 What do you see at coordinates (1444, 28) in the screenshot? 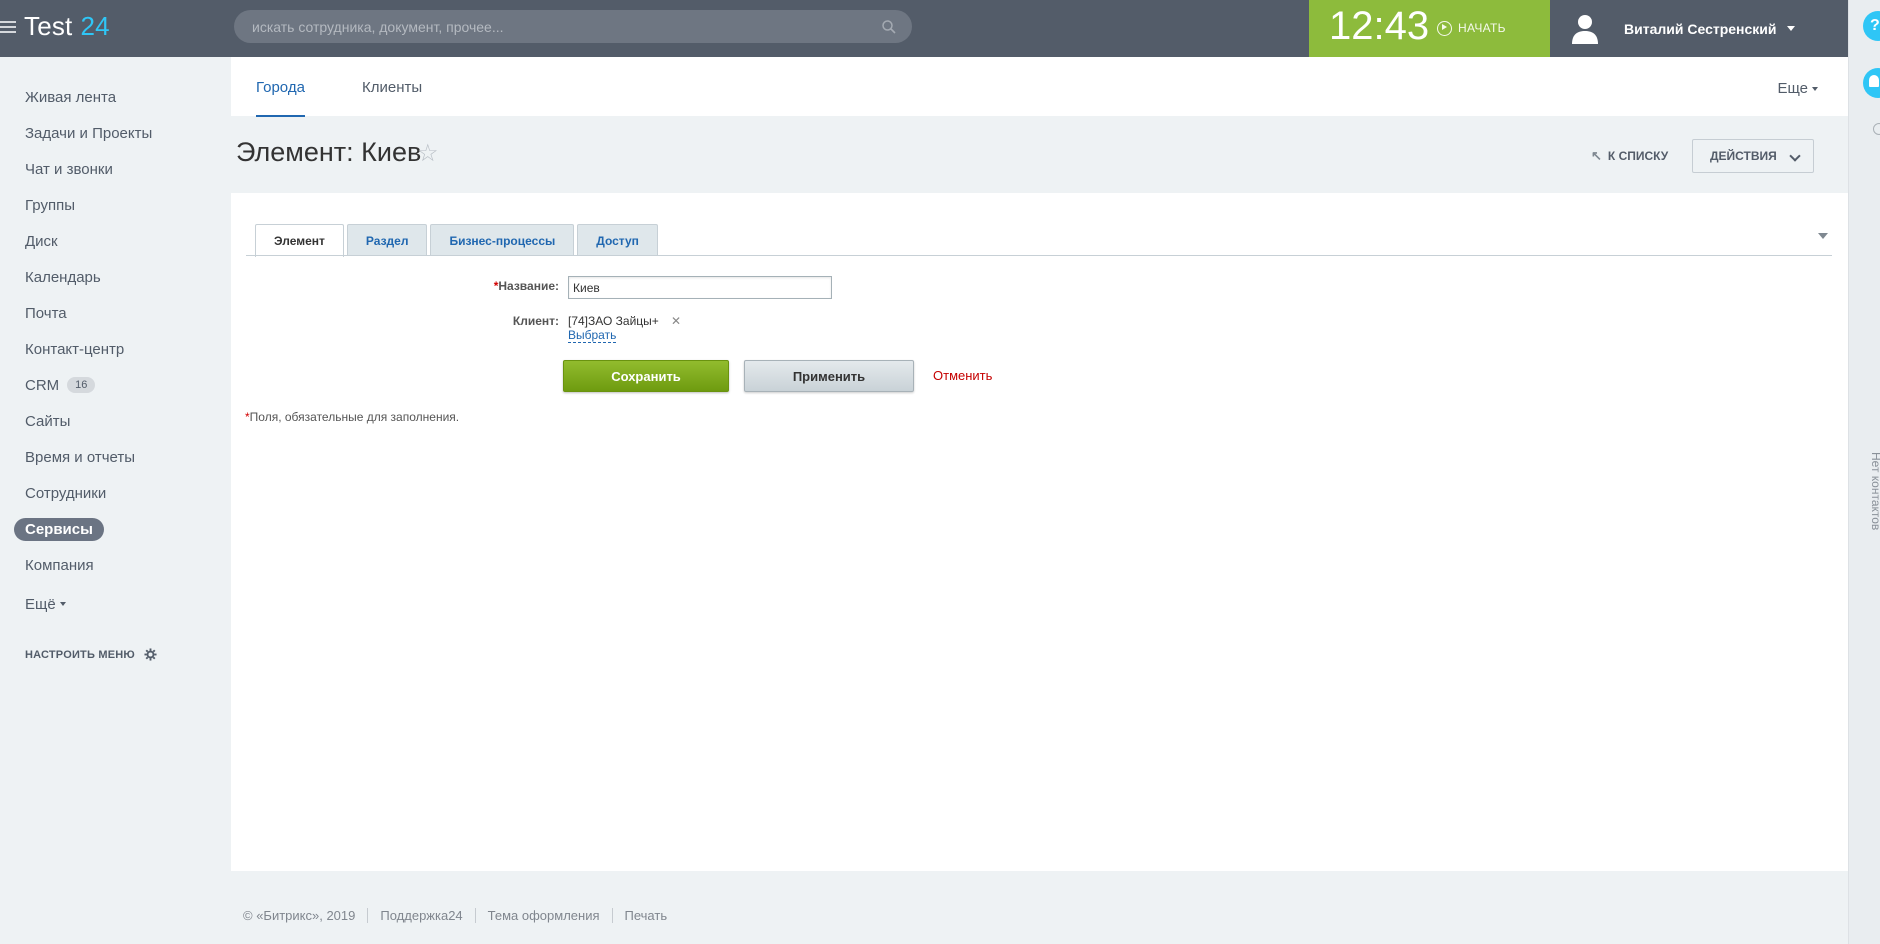
I see `play-icon` at bounding box center [1444, 28].